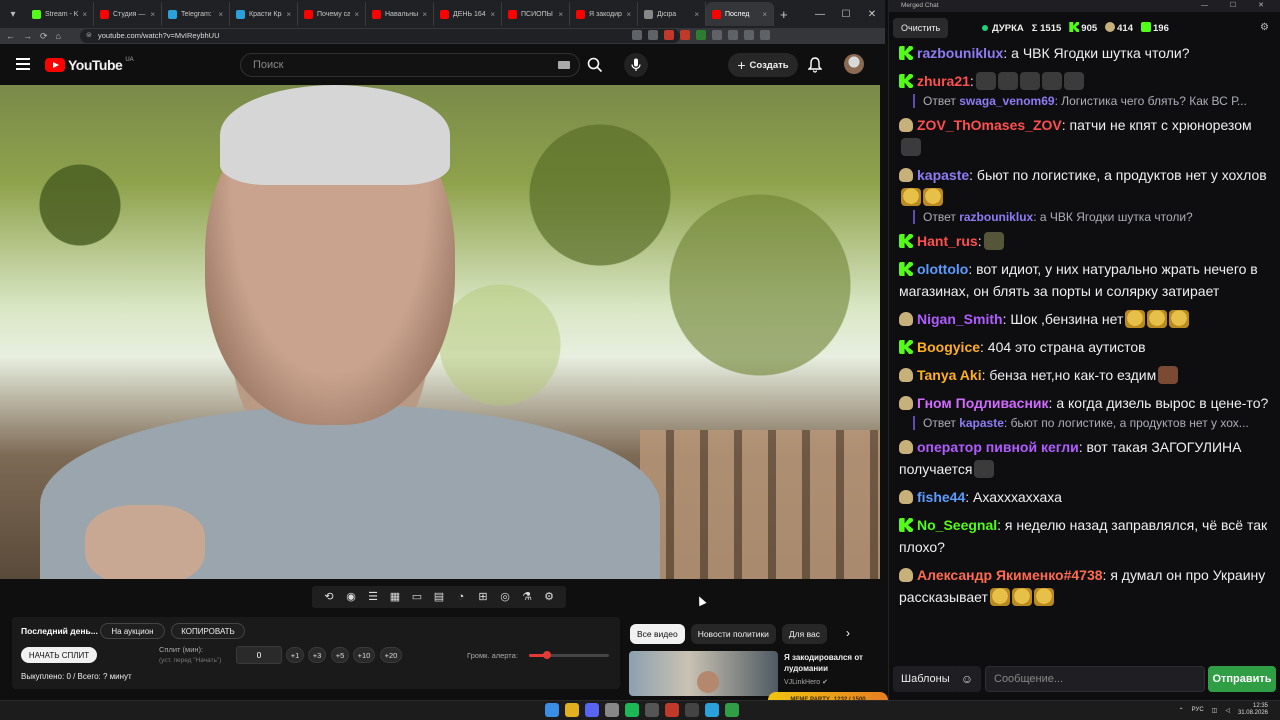  I want to click on account-avatar, so click(854, 64).